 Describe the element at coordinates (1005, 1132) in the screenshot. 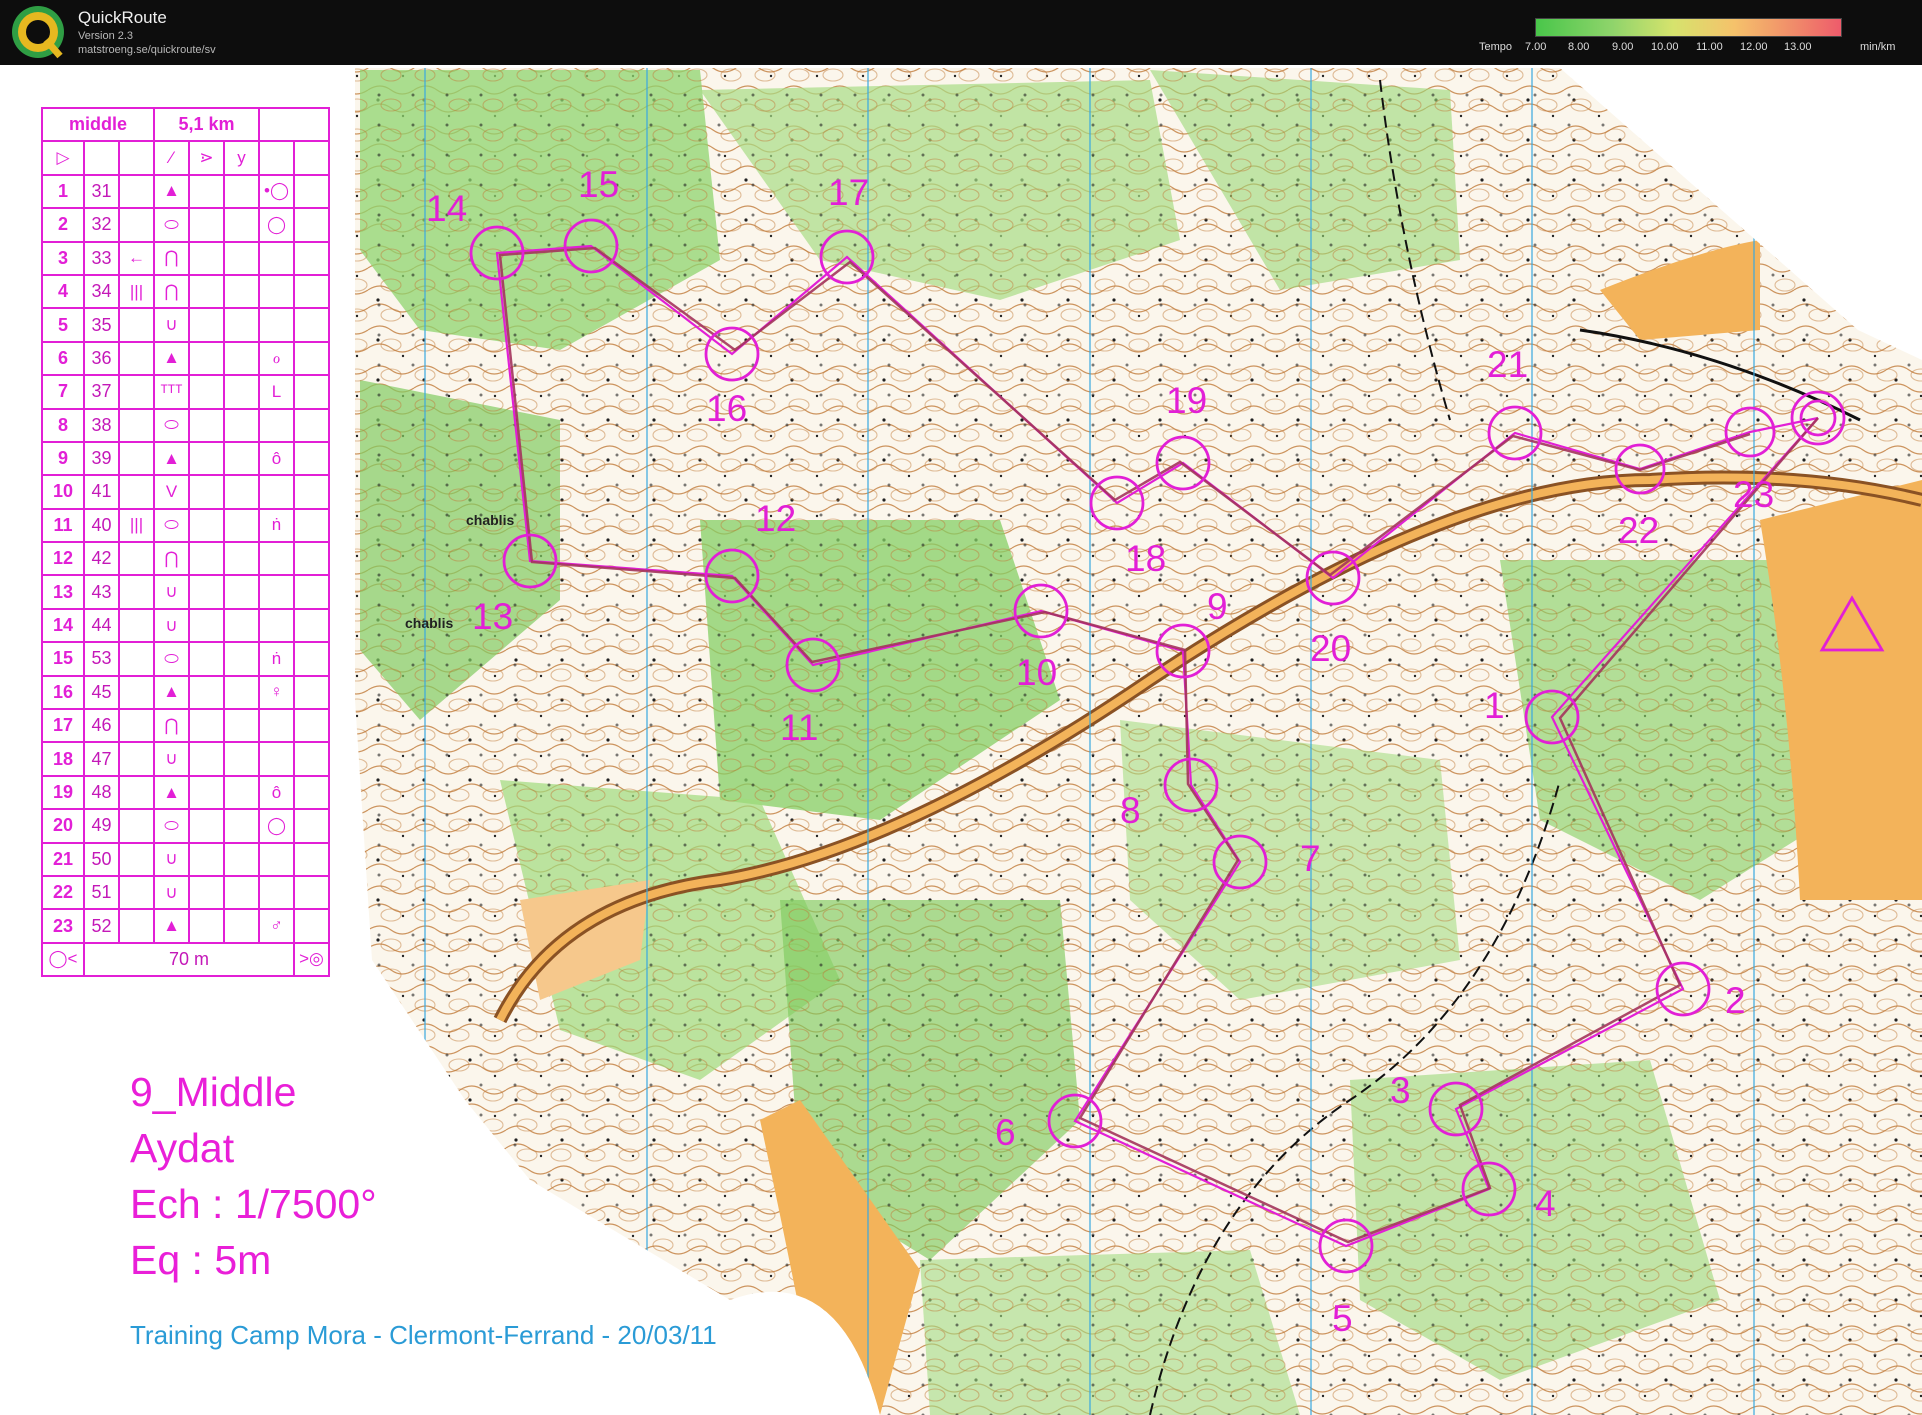

I see `control-number: 6` at that location.